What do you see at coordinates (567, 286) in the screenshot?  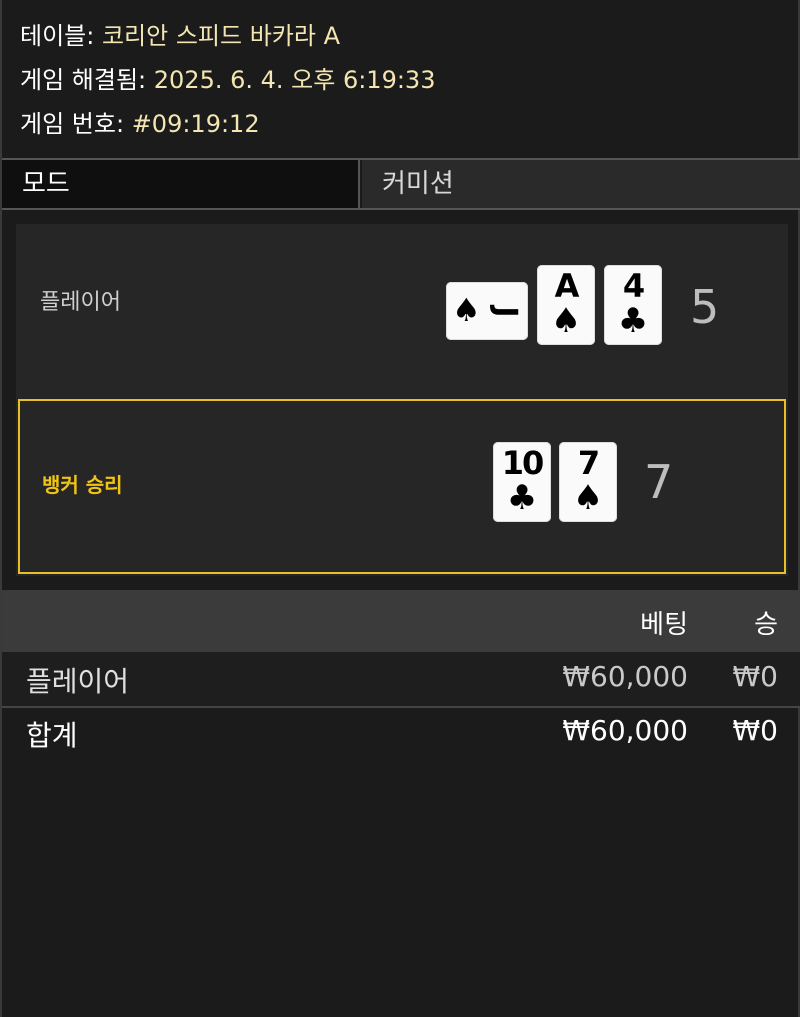 I see `card-rank: A` at bounding box center [567, 286].